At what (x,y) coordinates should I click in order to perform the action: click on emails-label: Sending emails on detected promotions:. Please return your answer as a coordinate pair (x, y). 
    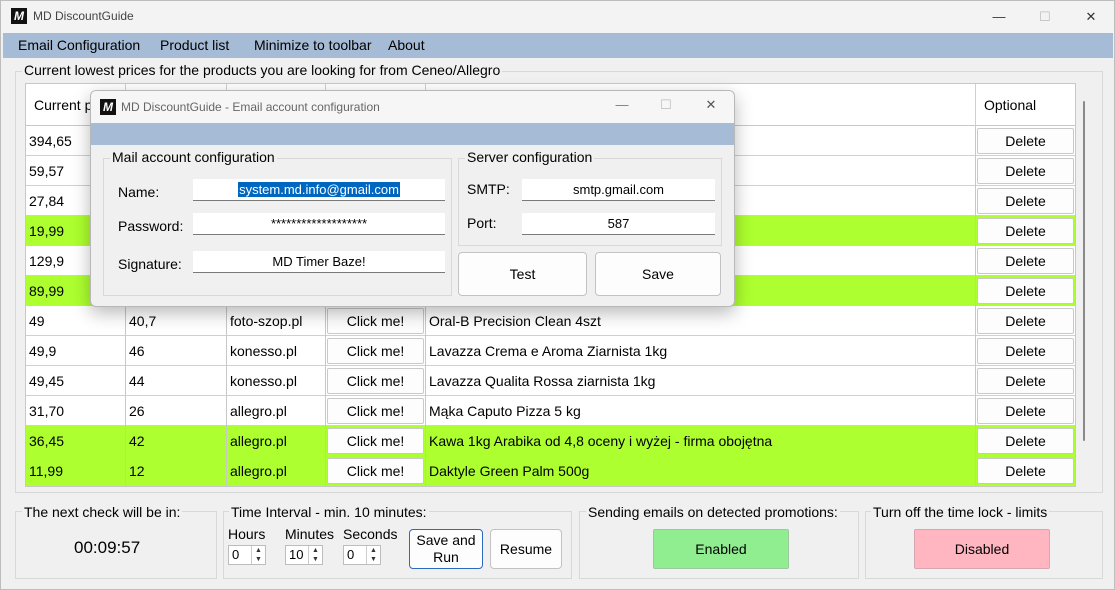
    Looking at the image, I should click on (713, 512).